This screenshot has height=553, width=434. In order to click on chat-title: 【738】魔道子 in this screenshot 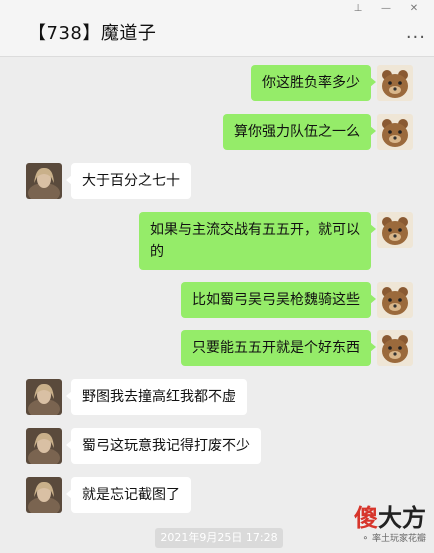, I will do `click(92, 33)`.